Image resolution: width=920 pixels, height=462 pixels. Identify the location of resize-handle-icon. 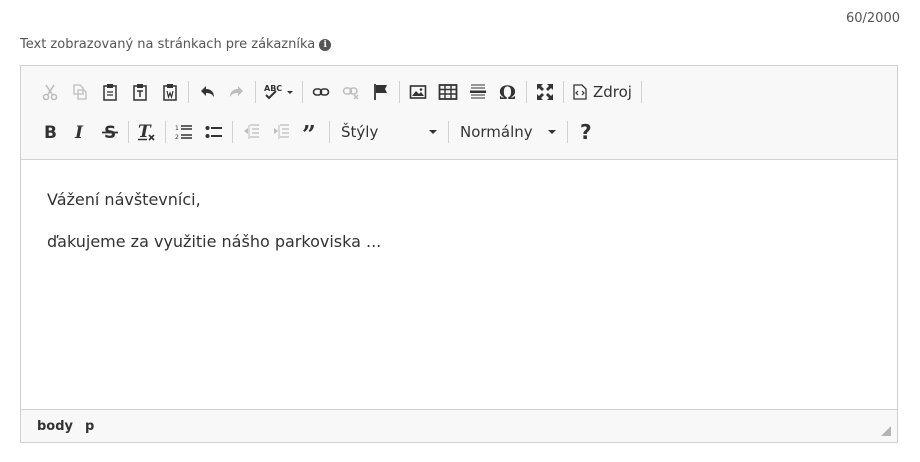
(886, 431).